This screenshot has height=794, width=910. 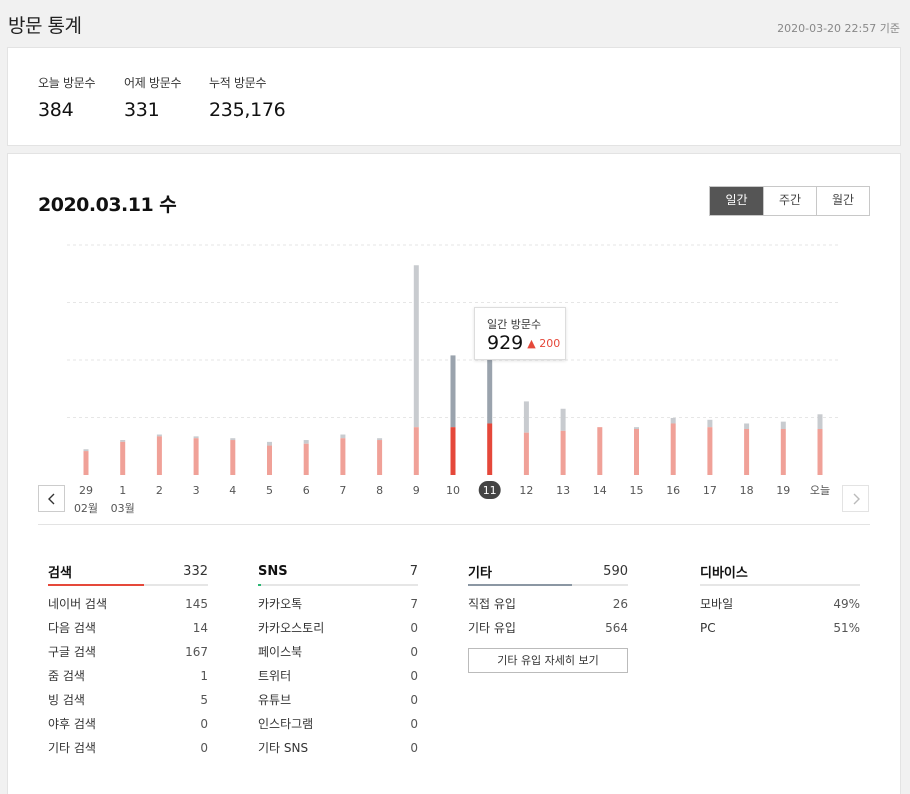 I want to click on list-item-label: 카카오스토리, so click(x=291, y=628).